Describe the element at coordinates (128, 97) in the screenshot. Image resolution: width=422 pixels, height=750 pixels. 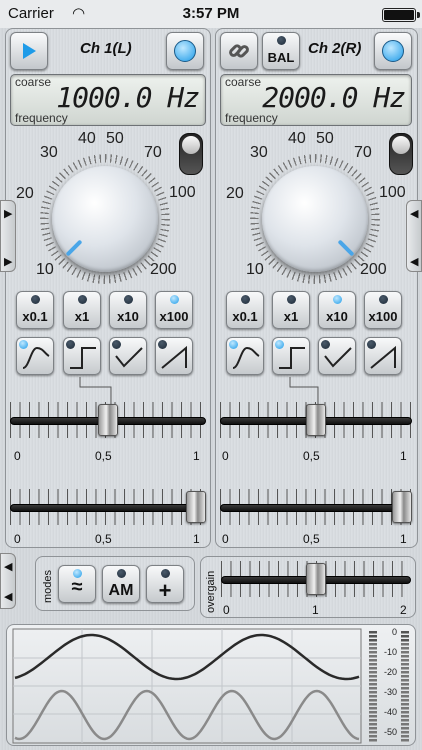
I see `frequency-value: 1000.0 Hz` at that location.